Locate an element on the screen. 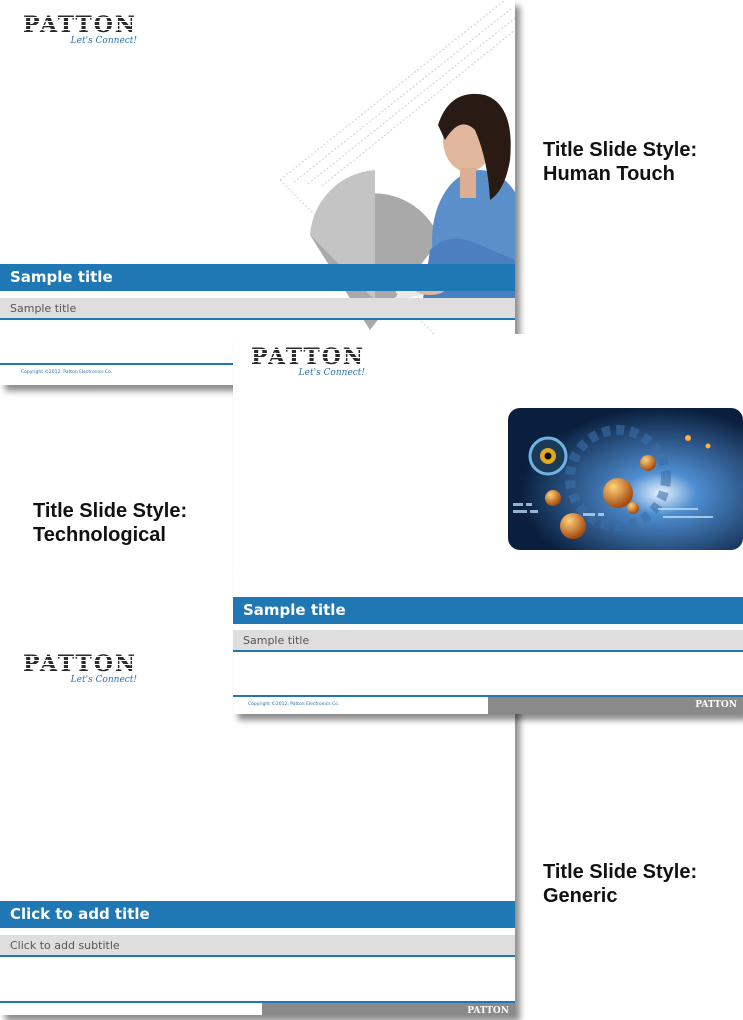 The image size is (743, 1020). tech-eye-gears-image is located at coordinates (625, 479).